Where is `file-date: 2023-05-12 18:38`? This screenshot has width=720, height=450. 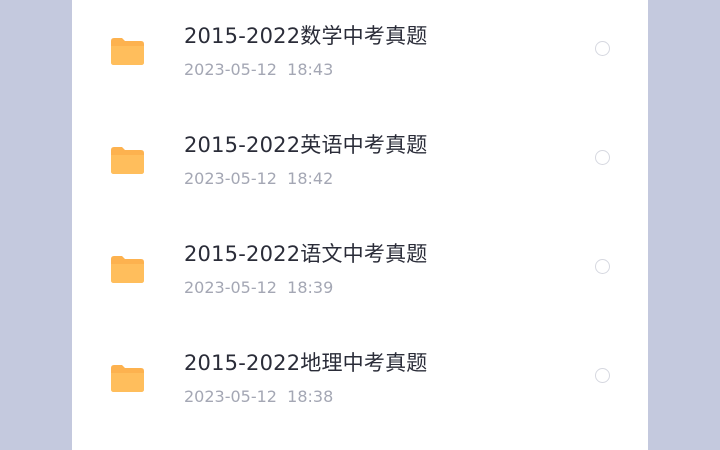
file-date: 2023-05-12 18:38 is located at coordinates (259, 396).